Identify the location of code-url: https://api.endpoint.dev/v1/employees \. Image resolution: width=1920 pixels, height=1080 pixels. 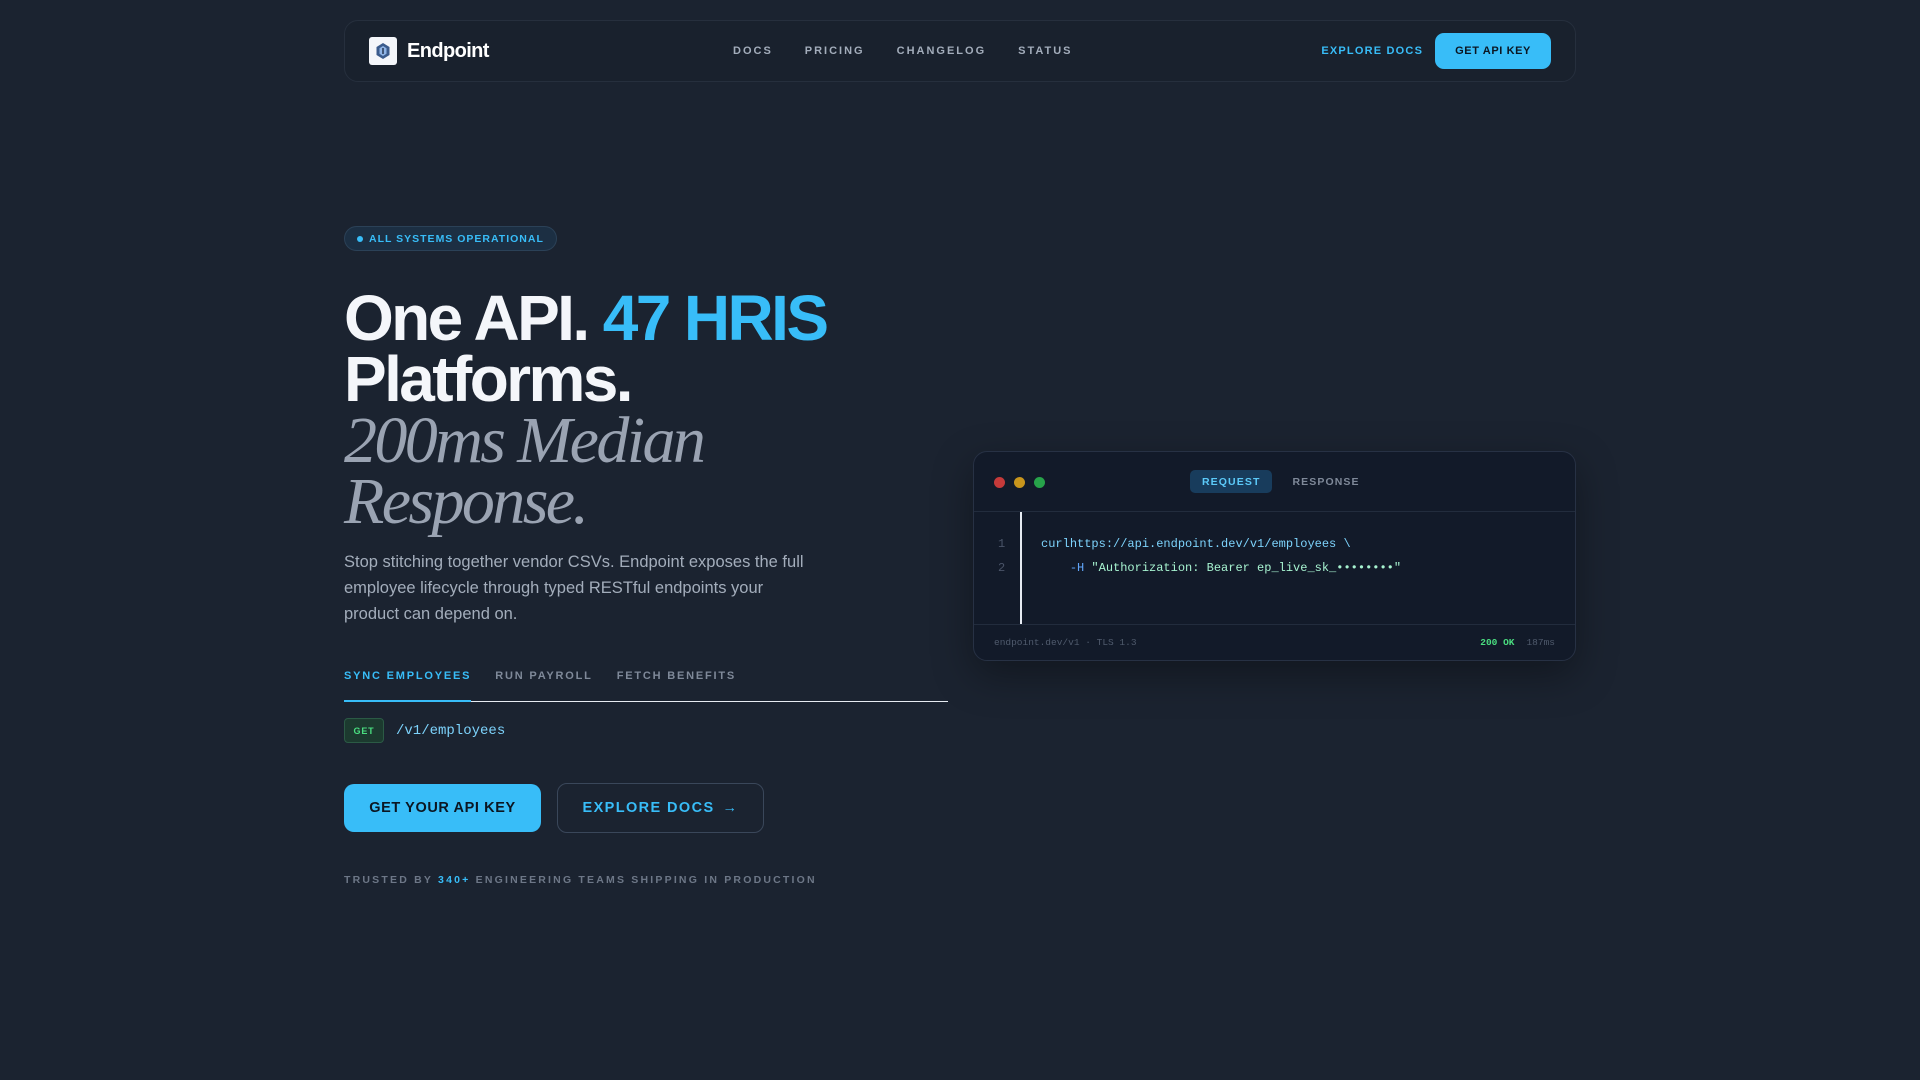
(1210, 544).